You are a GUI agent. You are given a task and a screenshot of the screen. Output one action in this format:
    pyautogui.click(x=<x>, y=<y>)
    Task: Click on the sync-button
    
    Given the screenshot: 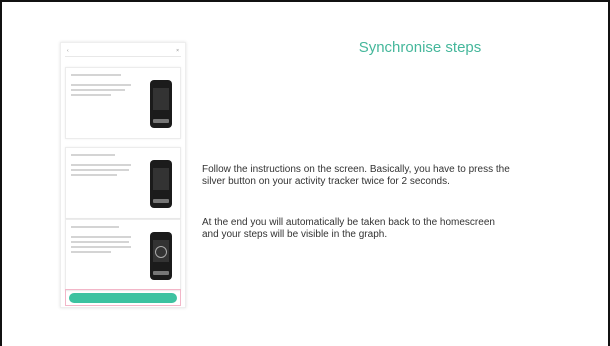 What is the action you would take?
    pyautogui.click(x=123, y=298)
    